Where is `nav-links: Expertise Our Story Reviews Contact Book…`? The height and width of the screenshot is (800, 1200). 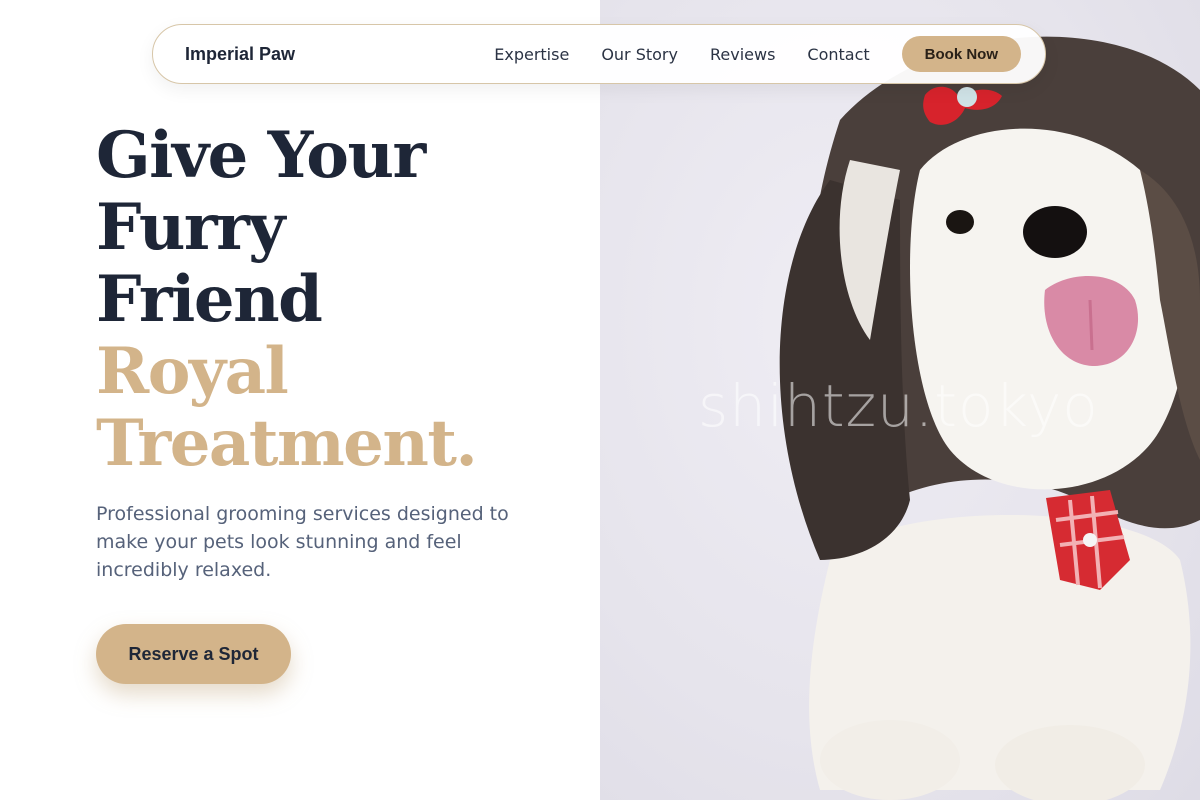 nav-links: Expertise Our Story Reviews Contact Book… is located at coordinates (757, 54).